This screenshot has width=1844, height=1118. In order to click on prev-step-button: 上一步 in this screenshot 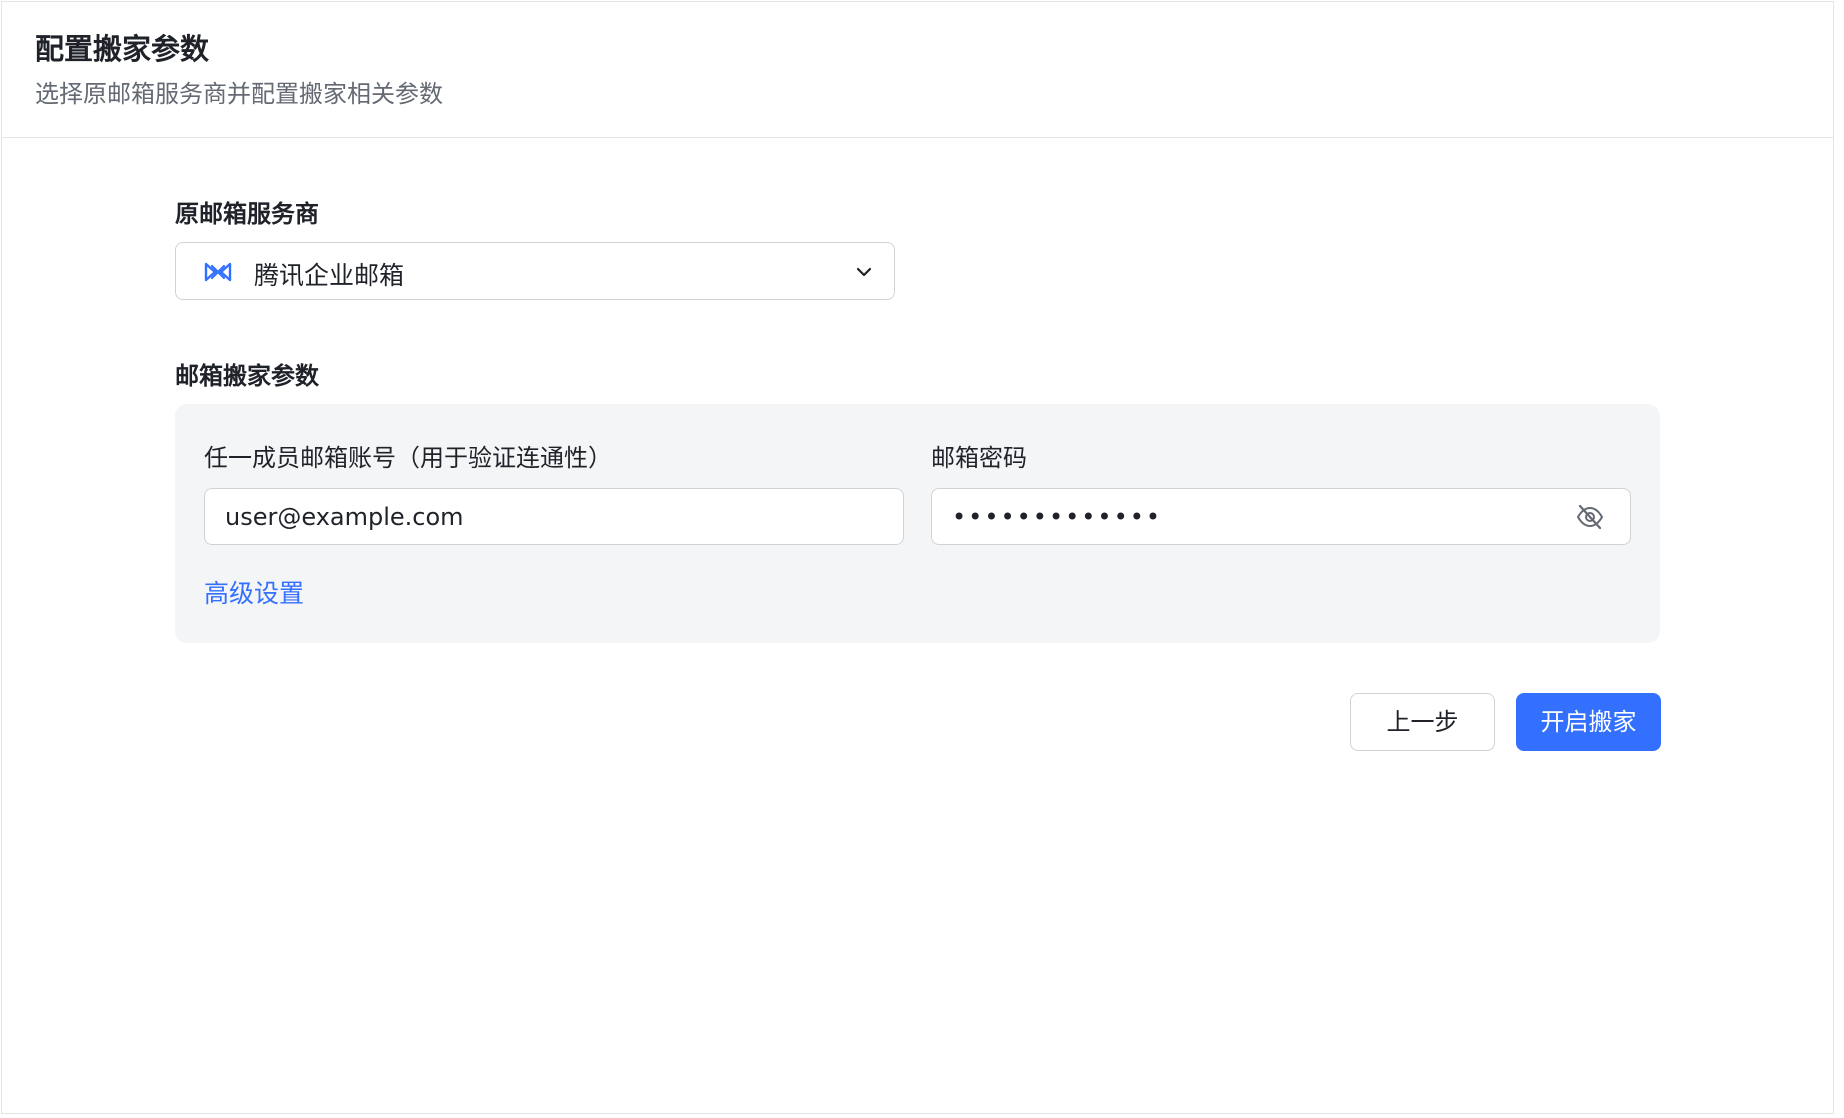, I will do `click(1422, 722)`.